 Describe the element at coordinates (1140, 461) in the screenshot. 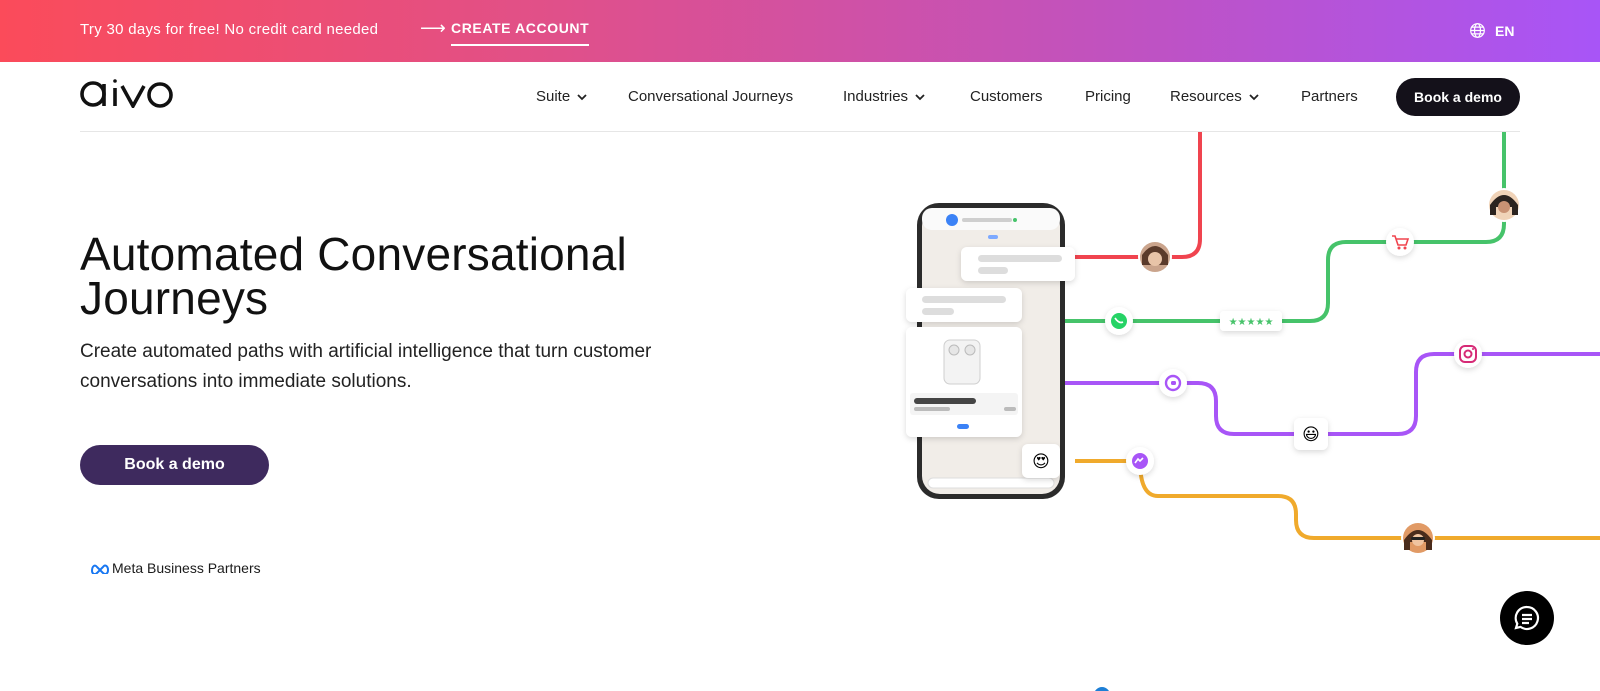

I see `messenger-icon` at that location.